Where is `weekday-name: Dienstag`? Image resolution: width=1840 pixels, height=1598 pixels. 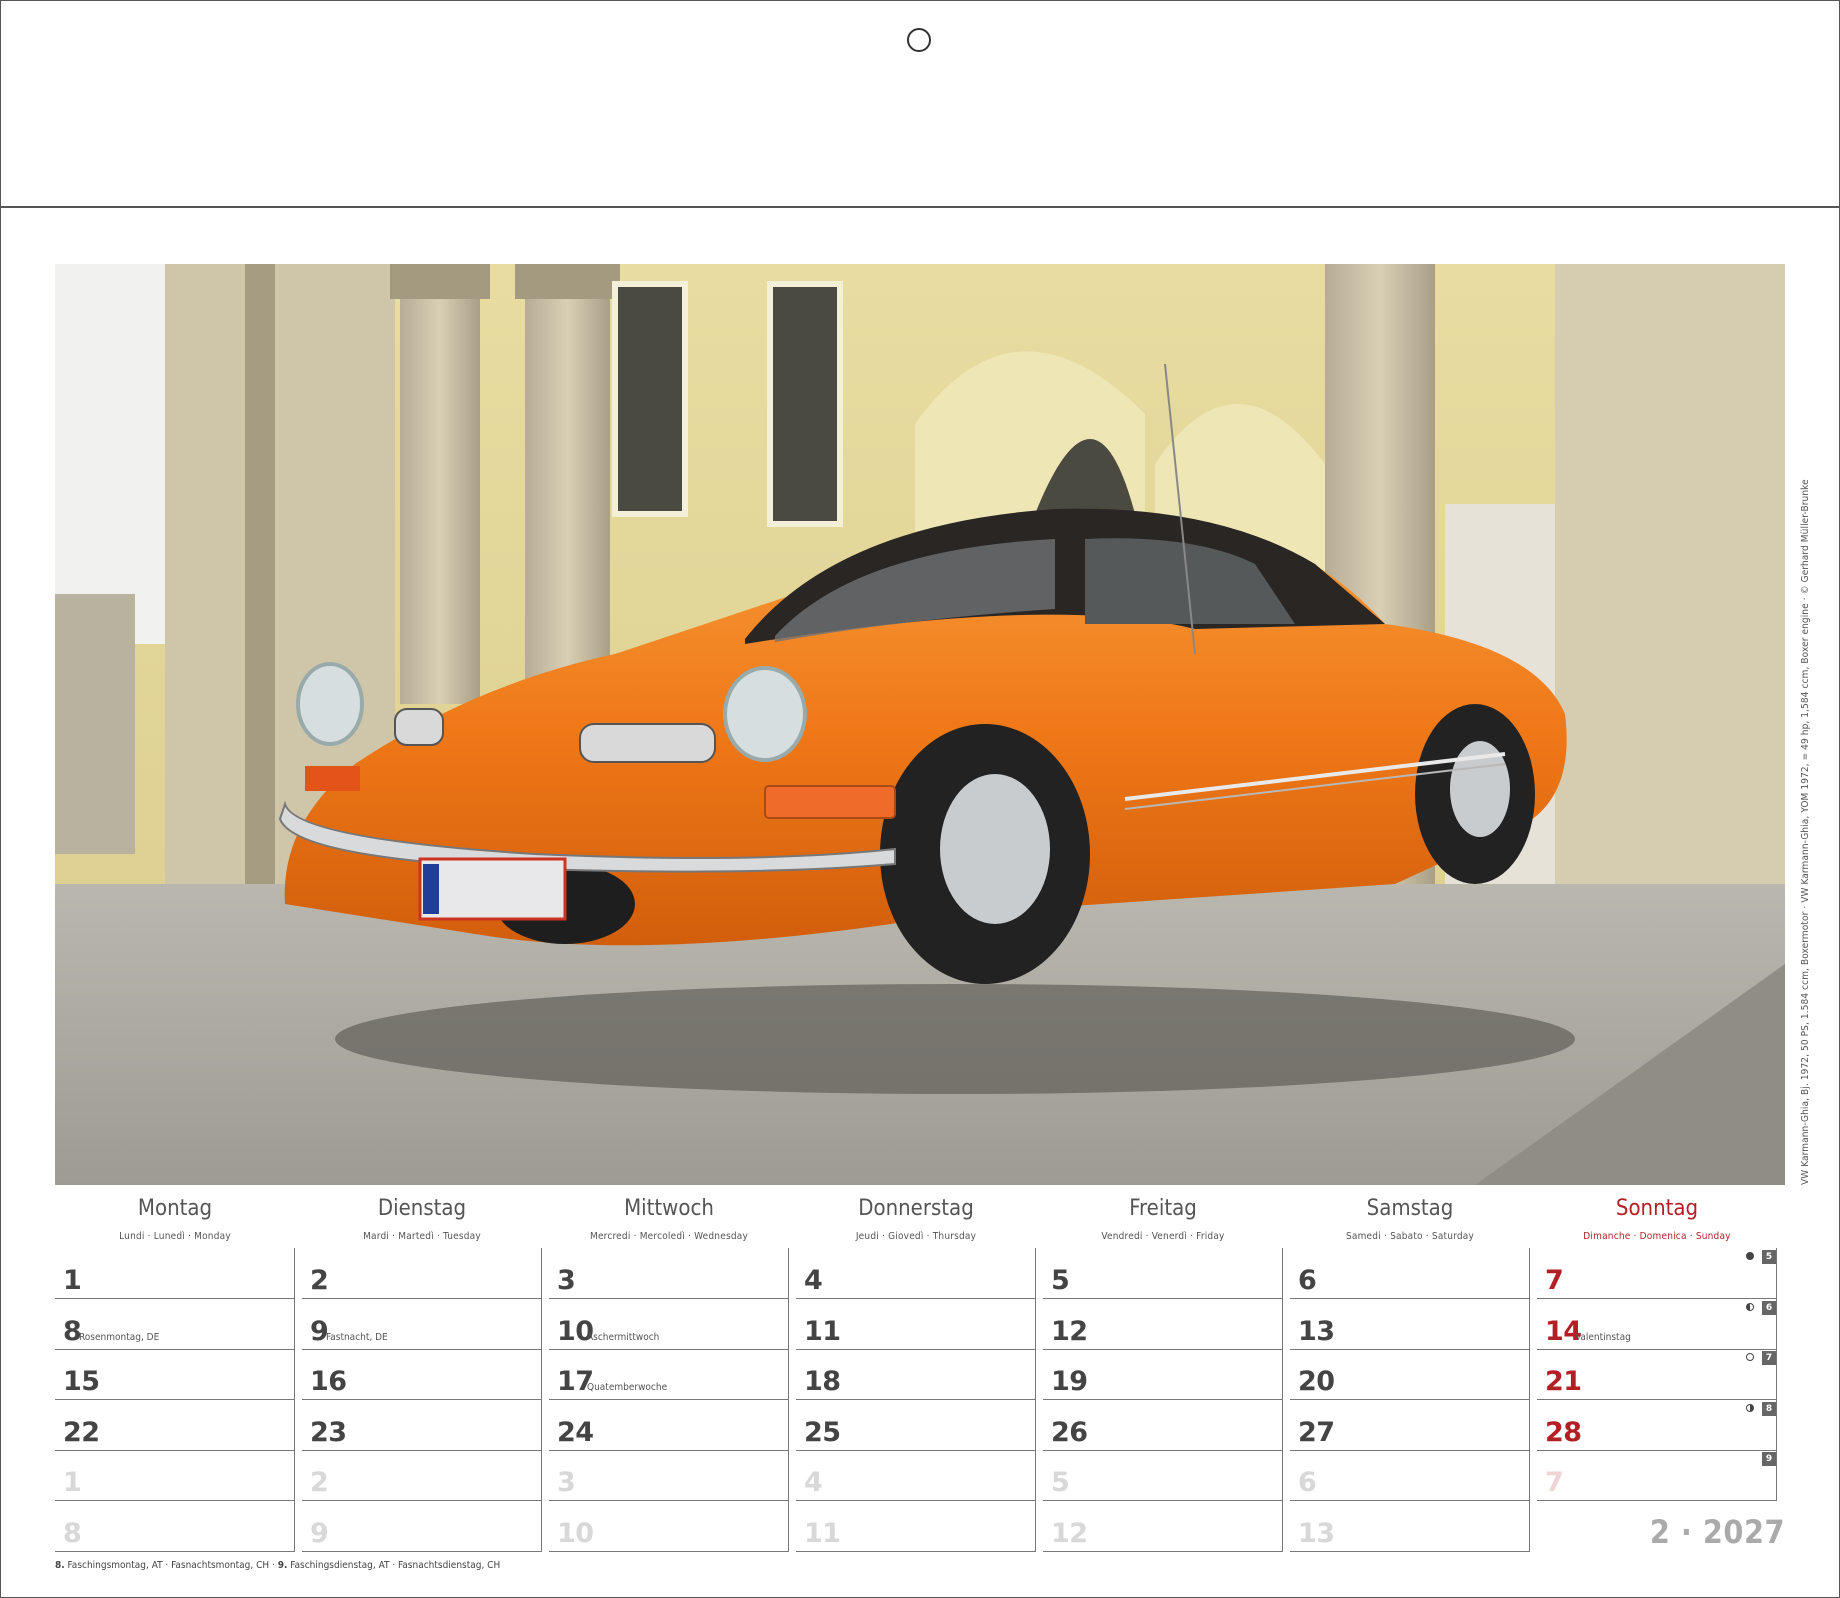 weekday-name: Dienstag is located at coordinates (422, 1208).